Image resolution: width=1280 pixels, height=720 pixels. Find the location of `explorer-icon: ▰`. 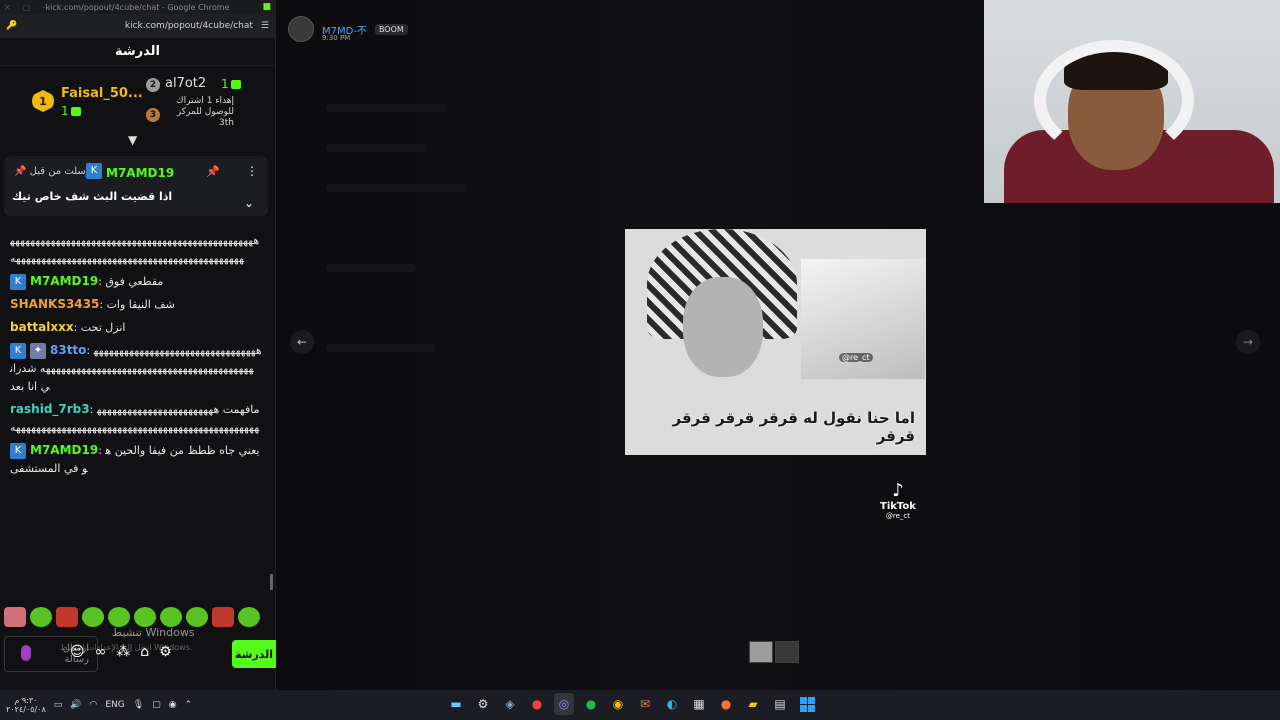

explorer-icon: ▰ is located at coordinates (753, 704).